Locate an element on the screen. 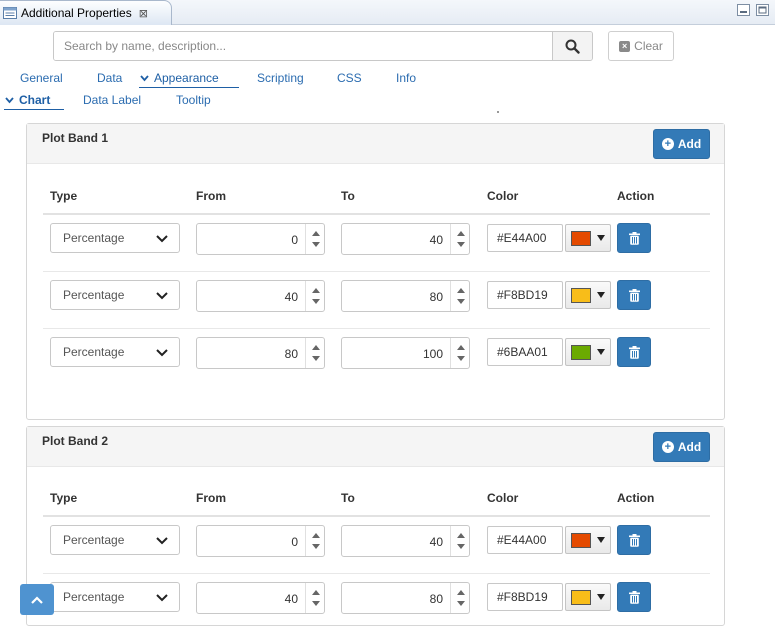  row-divider is located at coordinates (376, 328).